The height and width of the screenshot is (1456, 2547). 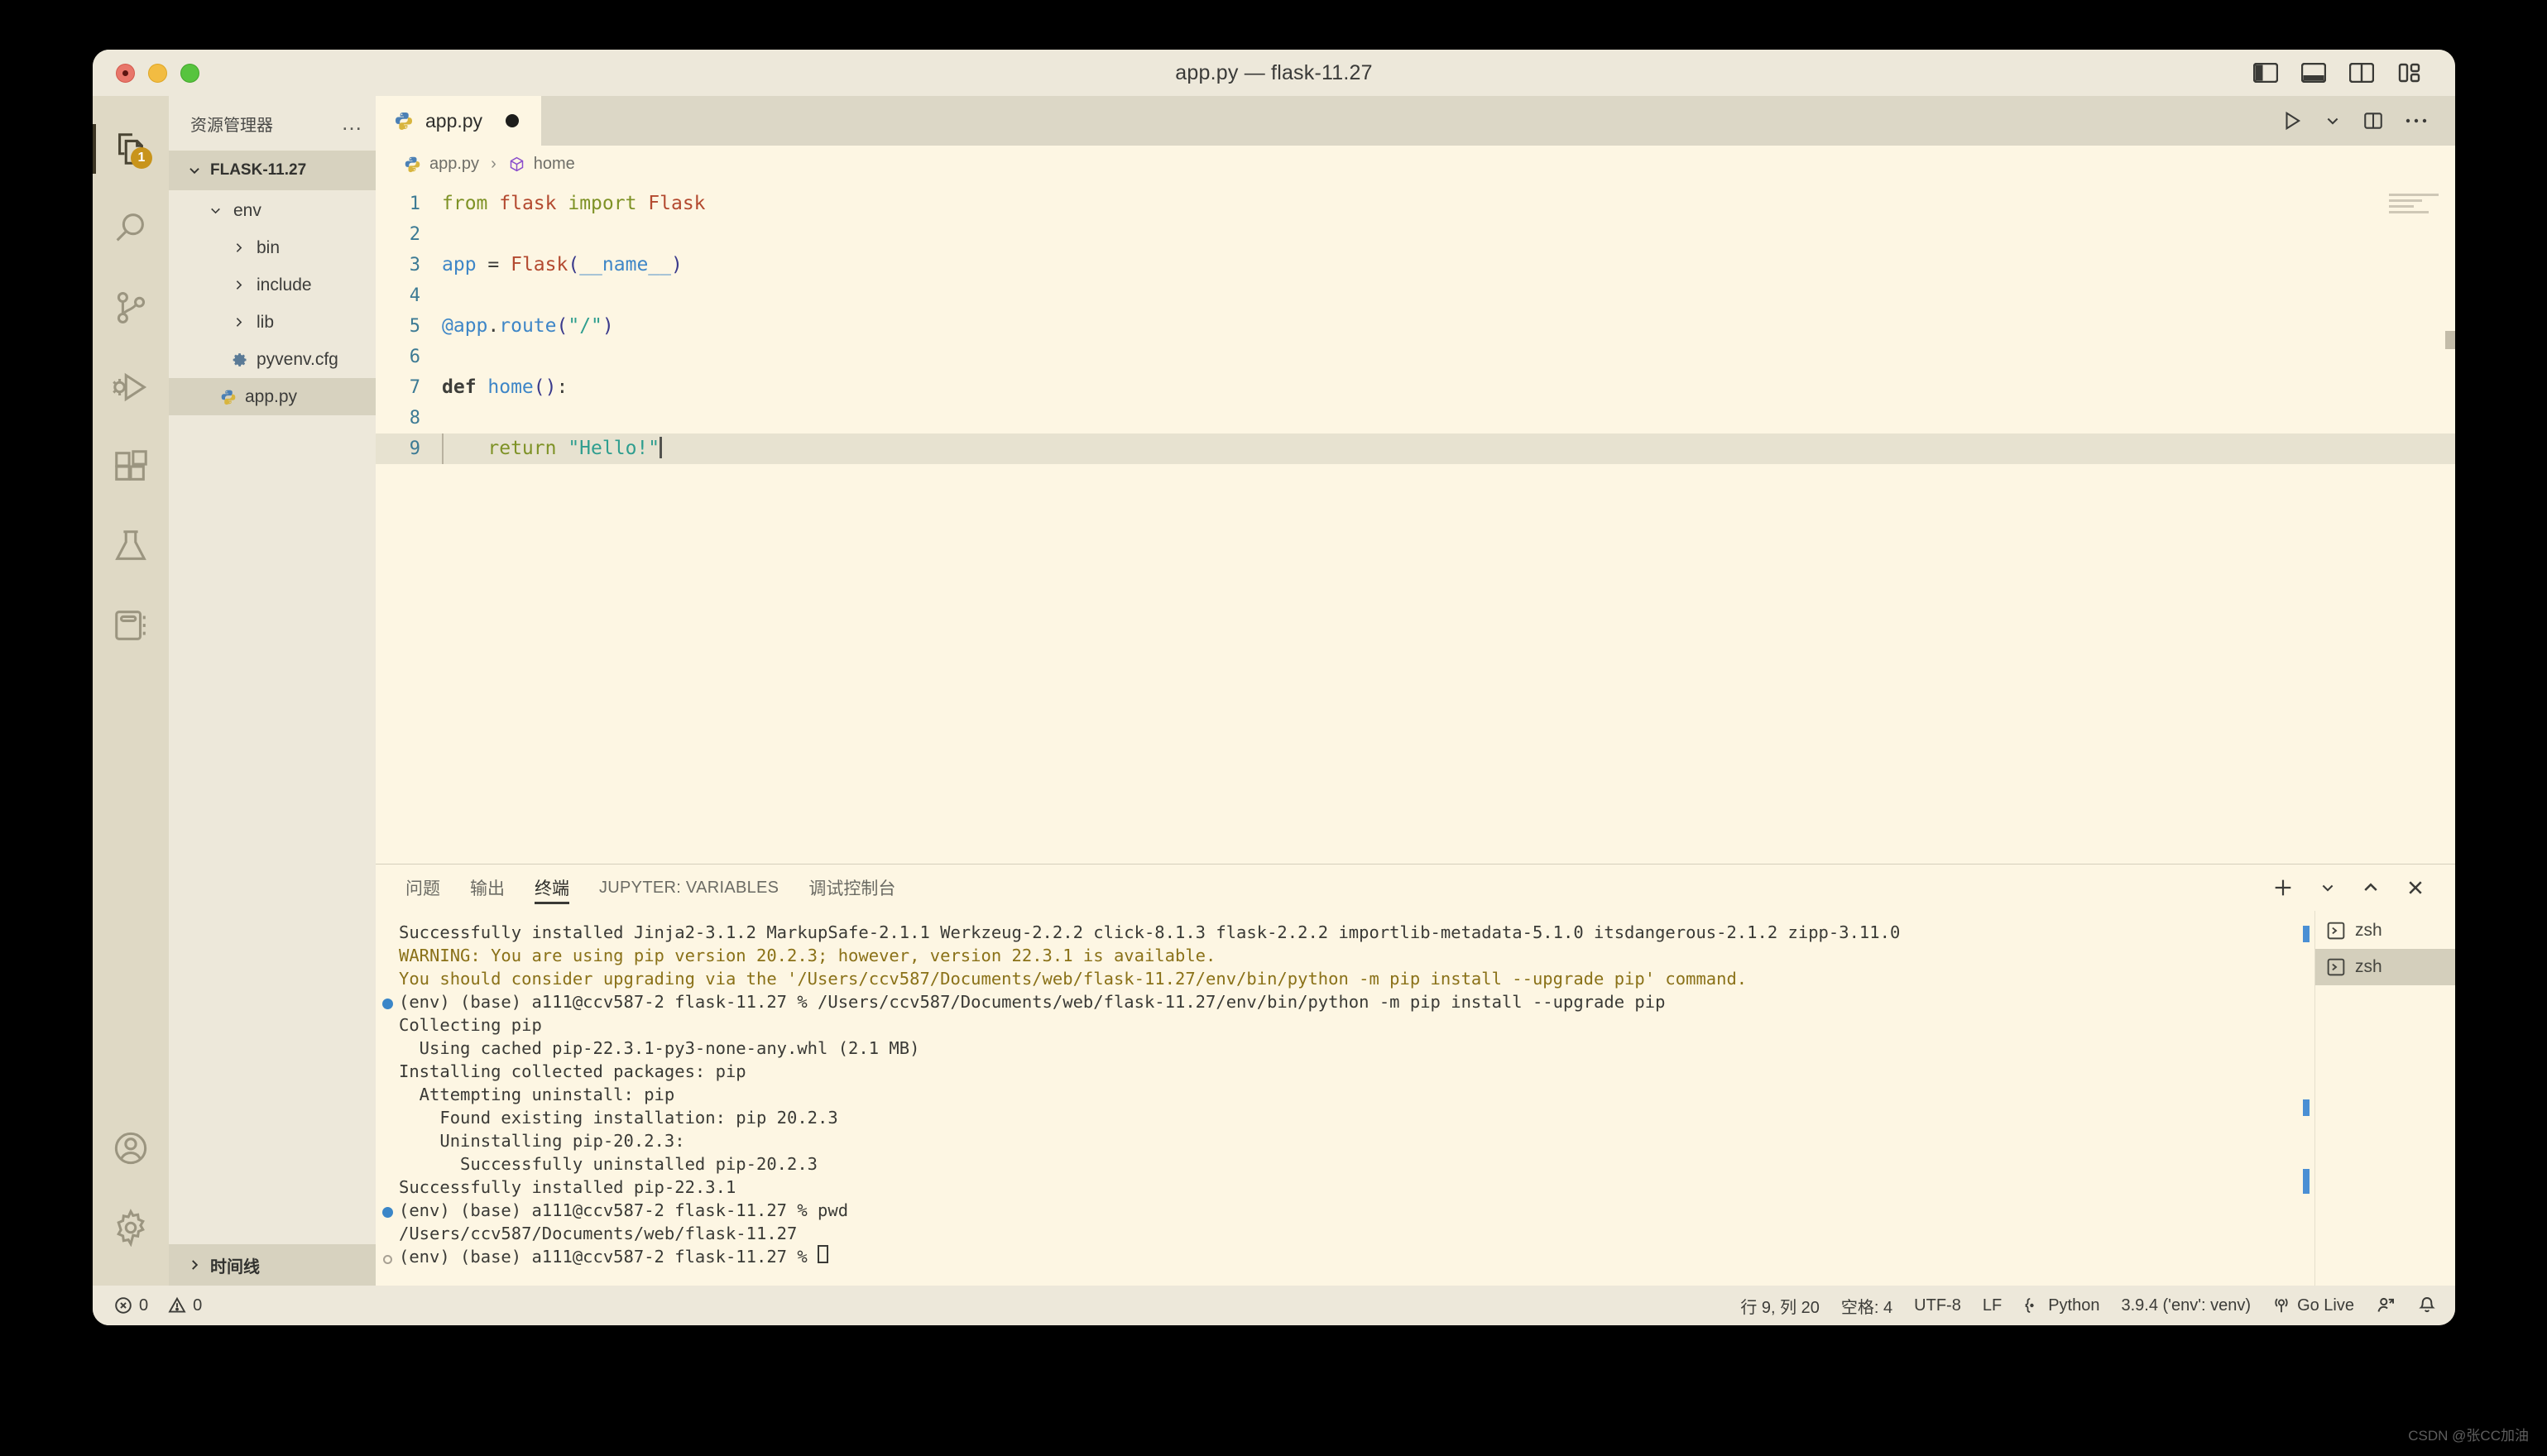 What do you see at coordinates (131, 1148) in the screenshot?
I see `activity-accounts` at bounding box center [131, 1148].